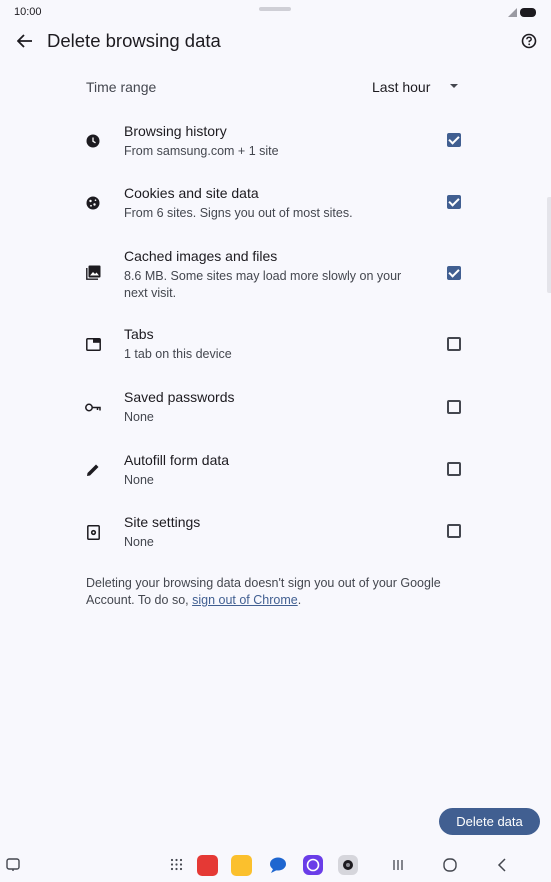 This screenshot has height=882, width=551. I want to click on help-button, so click(529, 41).